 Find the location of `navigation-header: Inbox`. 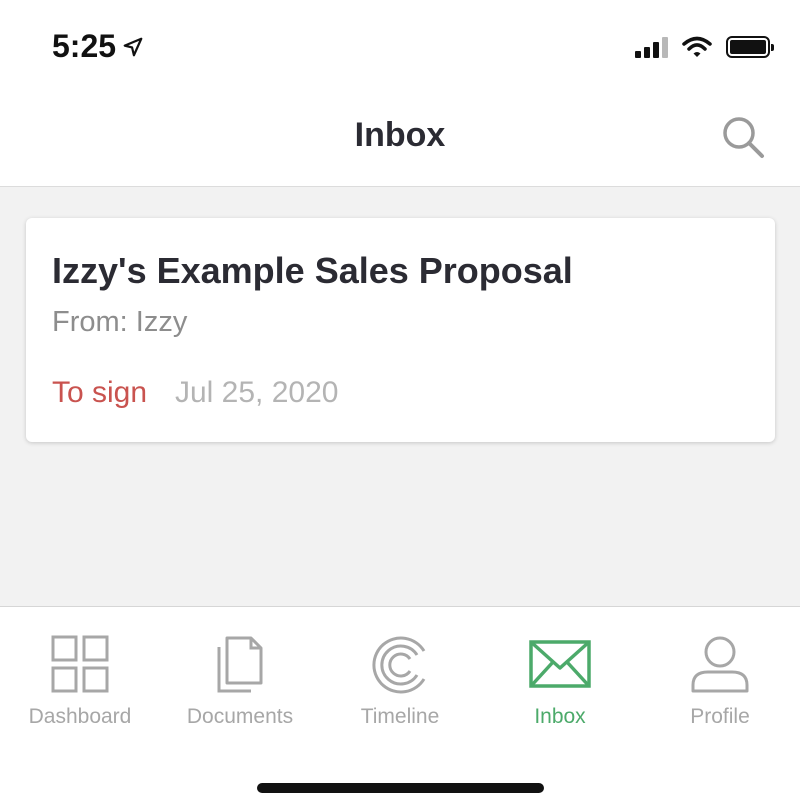

navigation-header: Inbox is located at coordinates (400, 140).